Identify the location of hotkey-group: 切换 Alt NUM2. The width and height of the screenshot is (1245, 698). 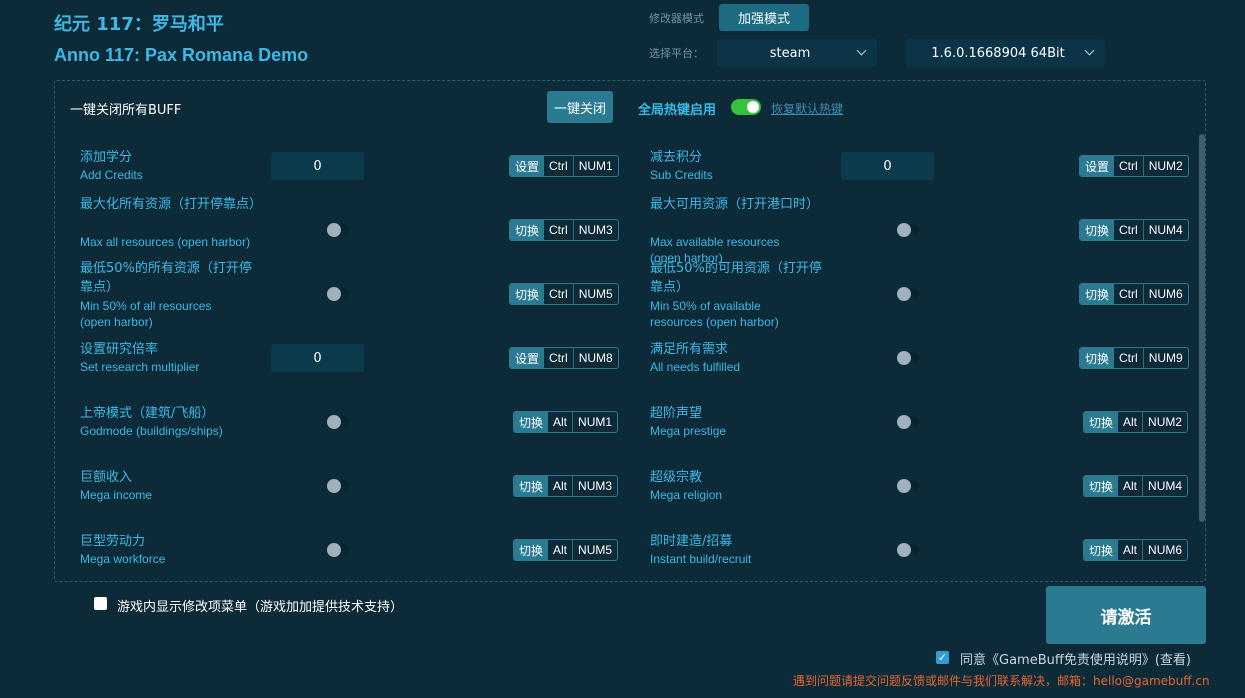
(1136, 422).